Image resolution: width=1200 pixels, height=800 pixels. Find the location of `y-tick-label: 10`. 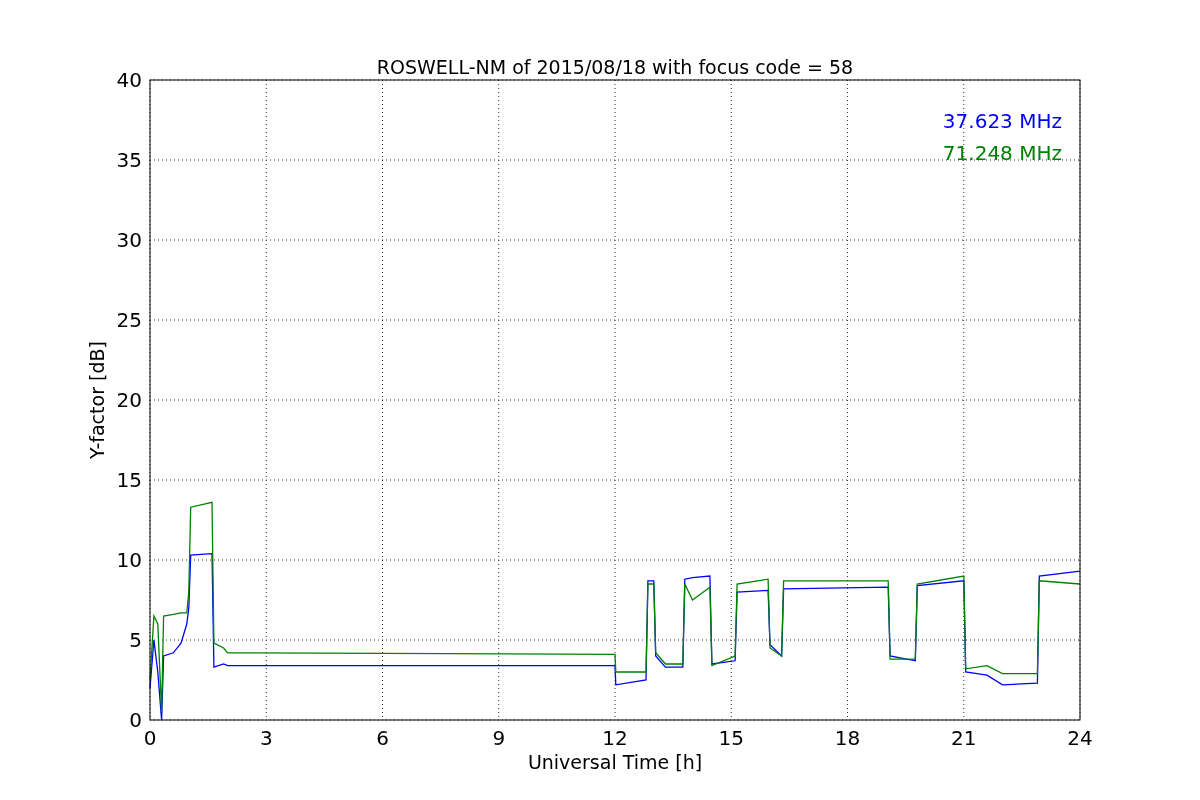

y-tick-label: 10 is located at coordinates (129, 560).